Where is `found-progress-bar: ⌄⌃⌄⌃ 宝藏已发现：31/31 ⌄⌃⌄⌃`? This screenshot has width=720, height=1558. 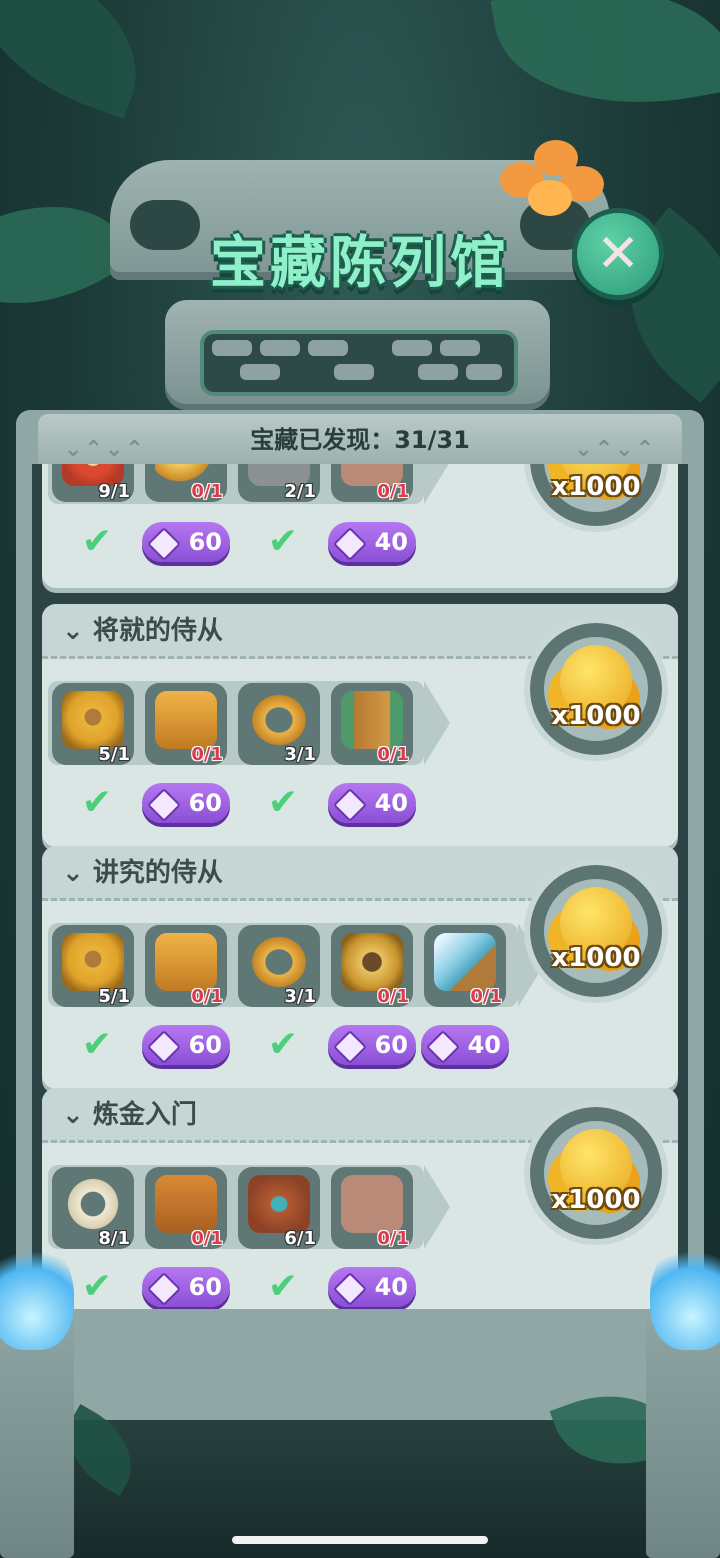
found-progress-bar: ⌄⌃⌄⌃ 宝藏已发现：31/31 ⌄⌃⌄⌃ is located at coordinates (360, 439).